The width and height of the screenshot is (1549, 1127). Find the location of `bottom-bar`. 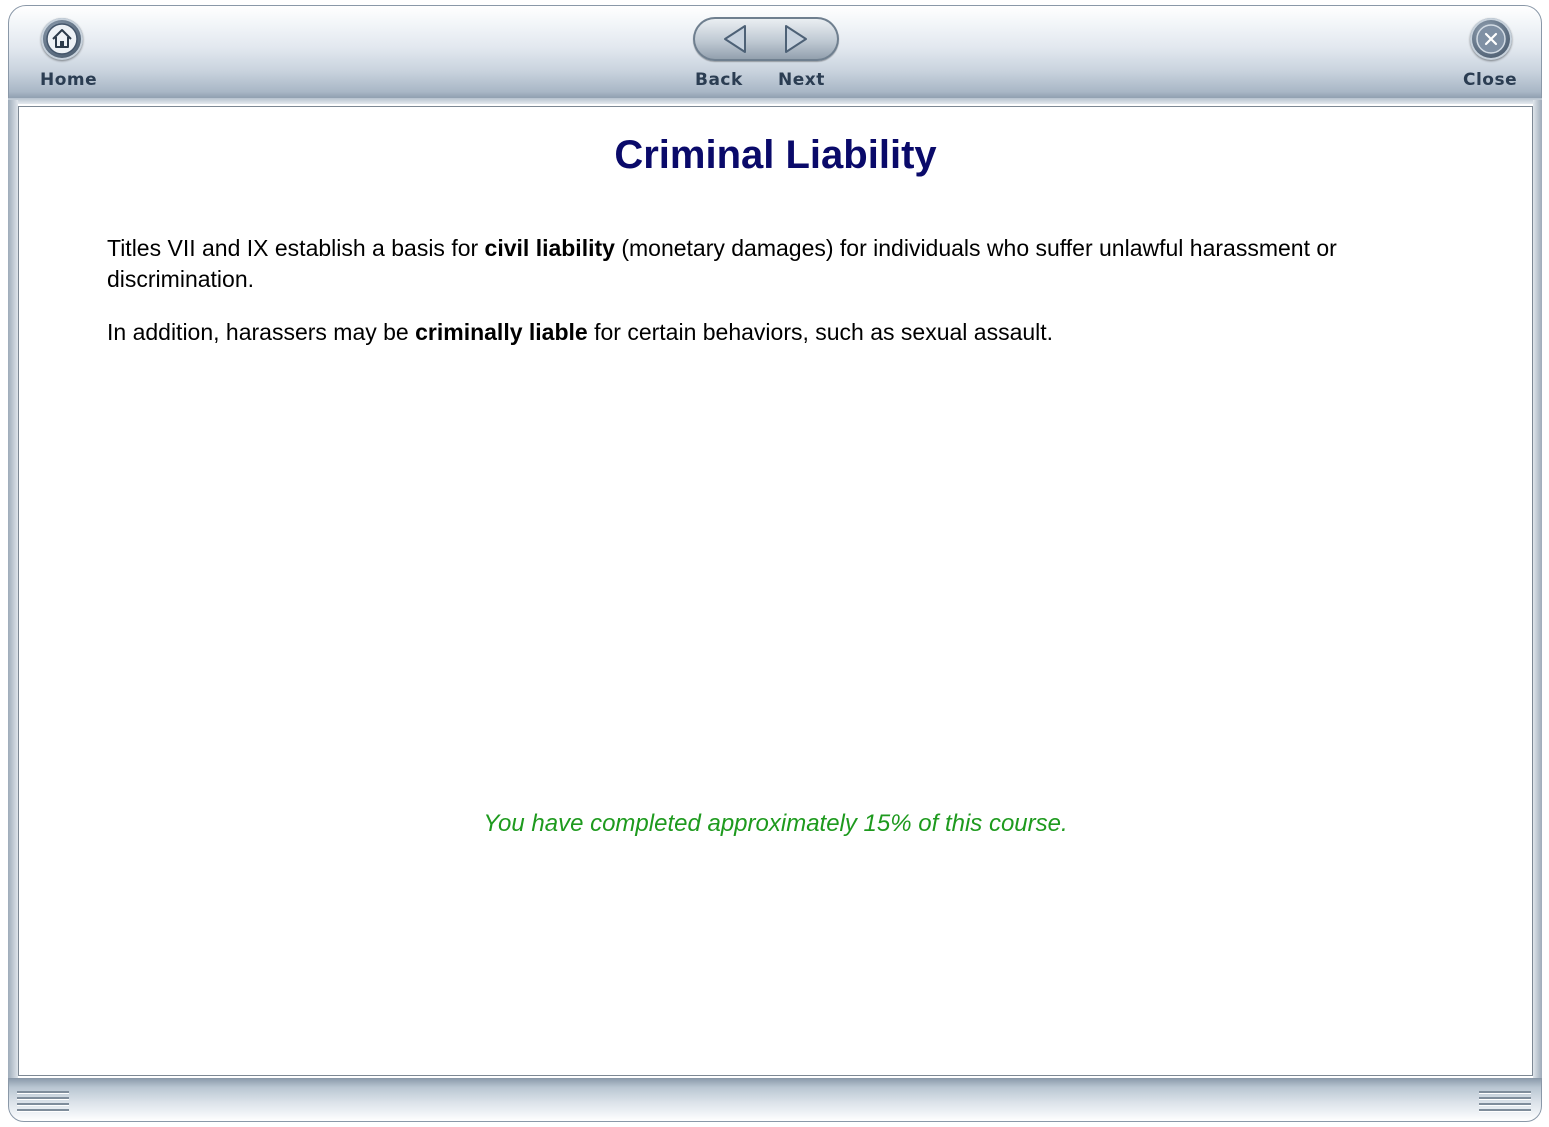

bottom-bar is located at coordinates (775, 1100).